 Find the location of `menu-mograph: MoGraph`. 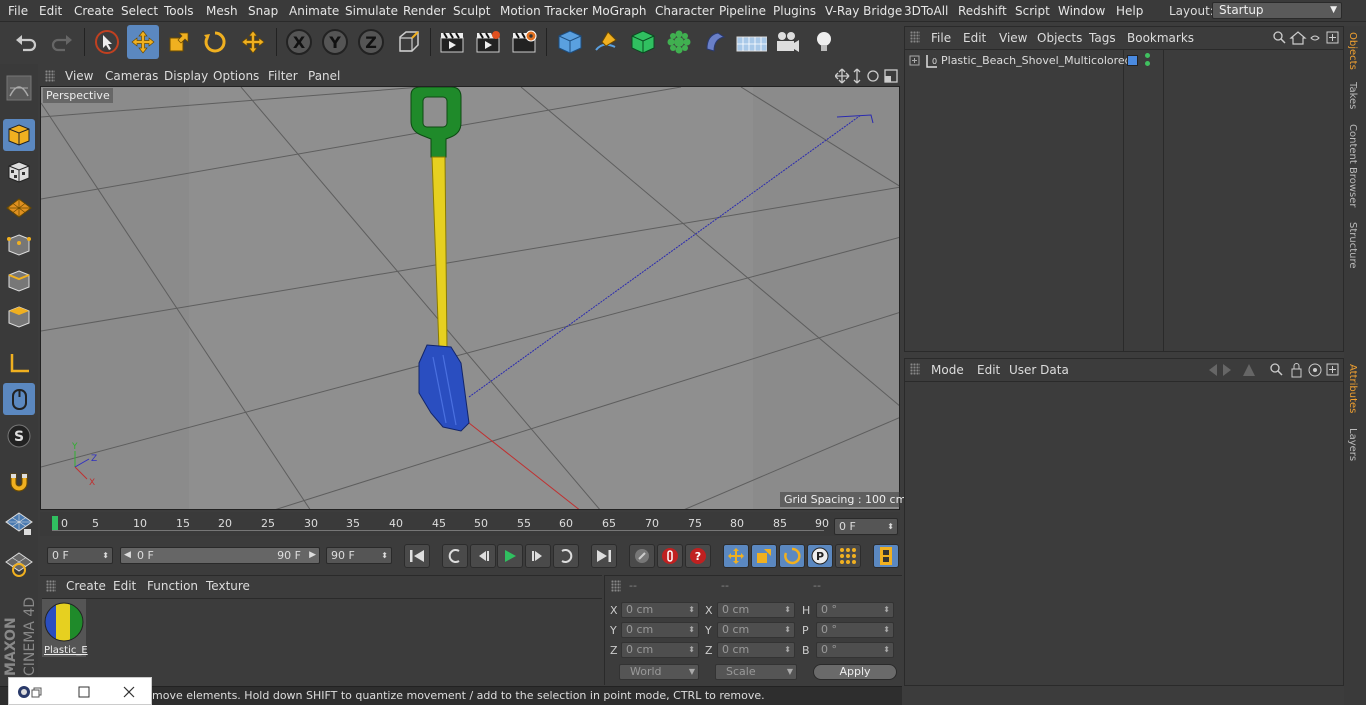

menu-mograph: MoGraph is located at coordinates (619, 11).